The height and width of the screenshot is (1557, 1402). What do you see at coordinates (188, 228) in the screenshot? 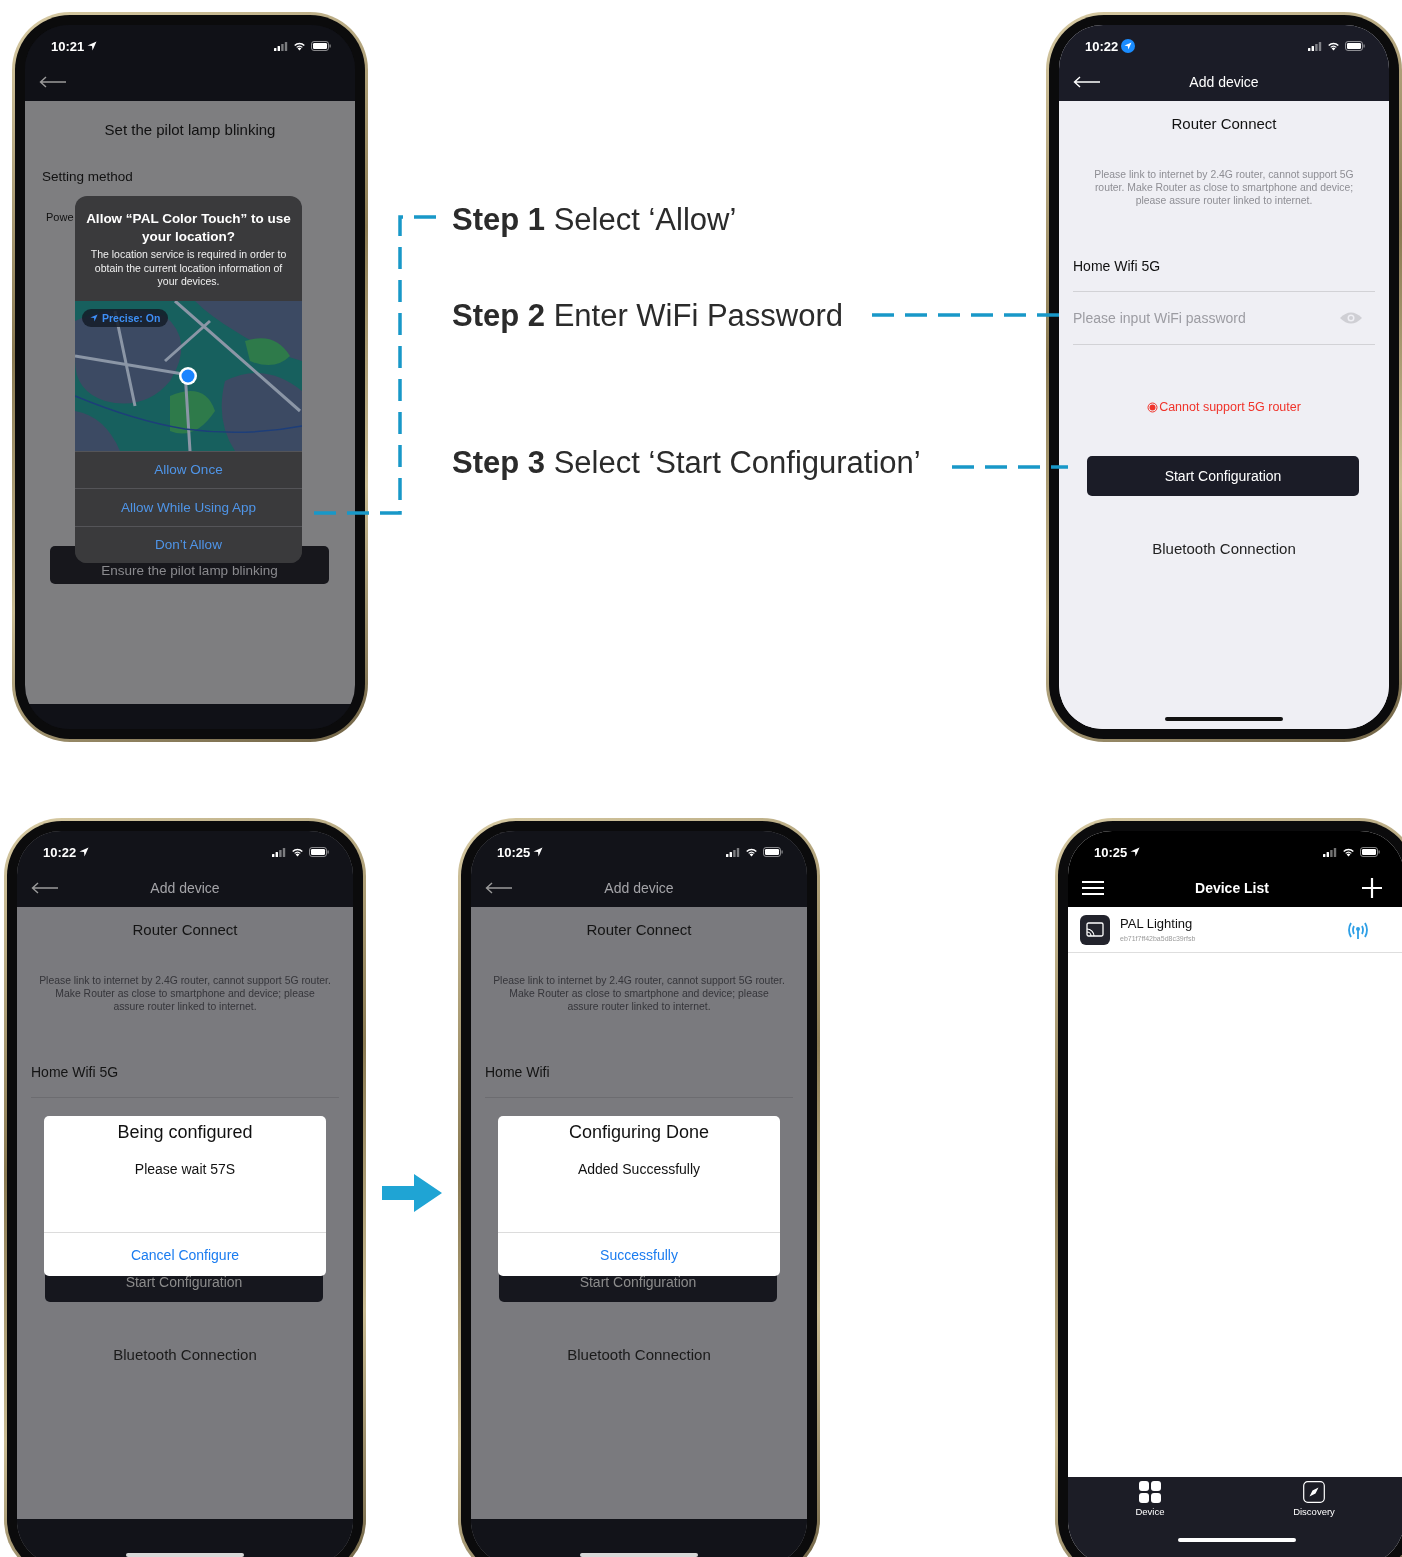
I see `alert-title: Allow “PAL Color Touch” to use your location?` at bounding box center [188, 228].